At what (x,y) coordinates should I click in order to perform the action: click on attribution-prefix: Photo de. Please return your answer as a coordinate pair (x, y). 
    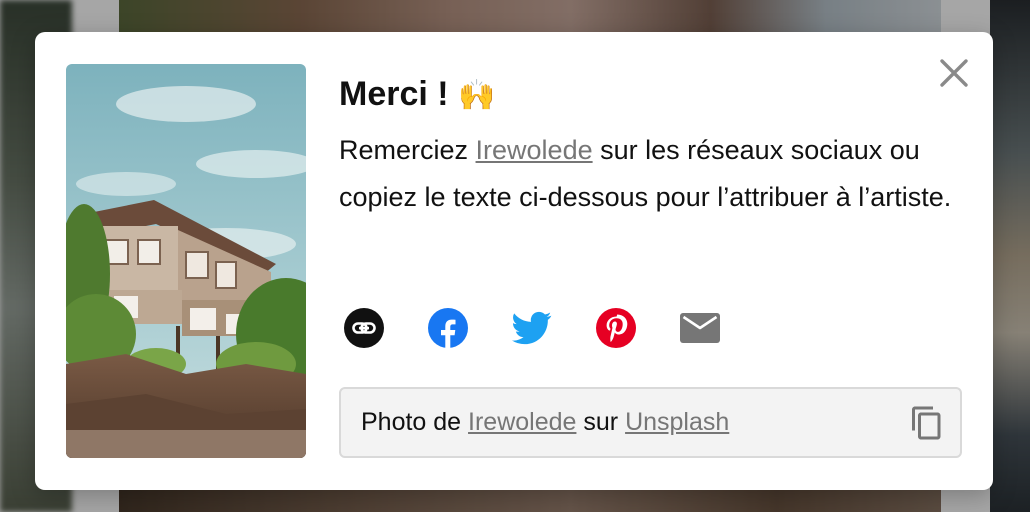
    Looking at the image, I should click on (415, 422).